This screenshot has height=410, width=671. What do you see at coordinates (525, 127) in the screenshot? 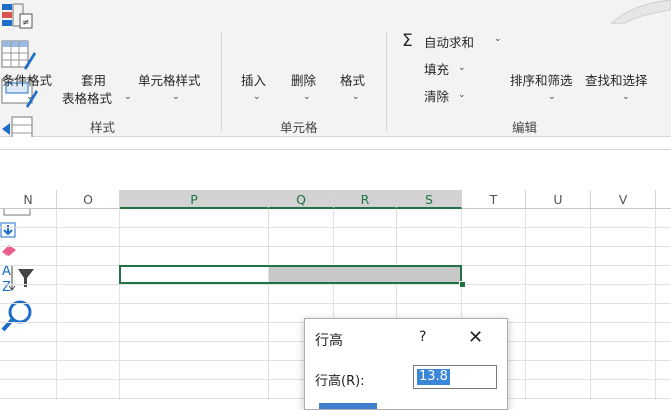
I see `editing-group-label: 编辑` at bounding box center [525, 127].